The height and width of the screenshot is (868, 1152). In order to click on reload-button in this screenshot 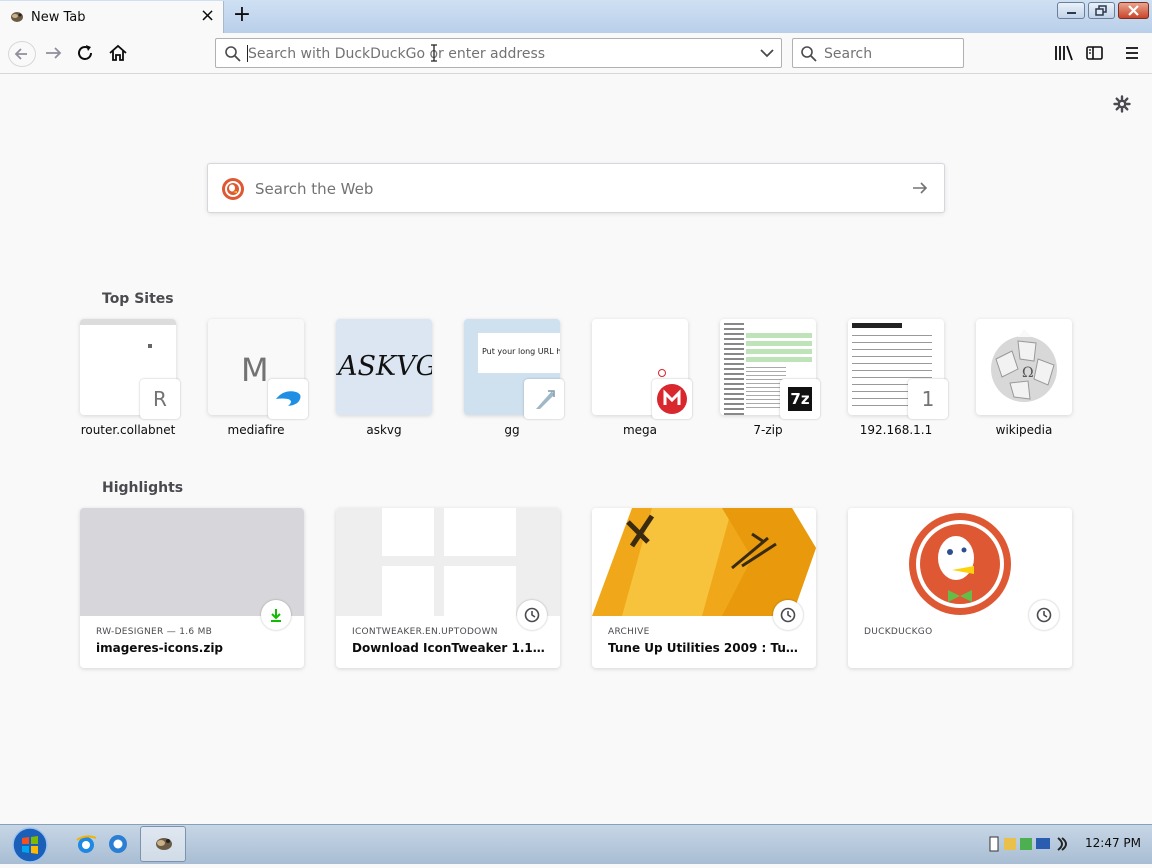, I will do `click(86, 53)`.